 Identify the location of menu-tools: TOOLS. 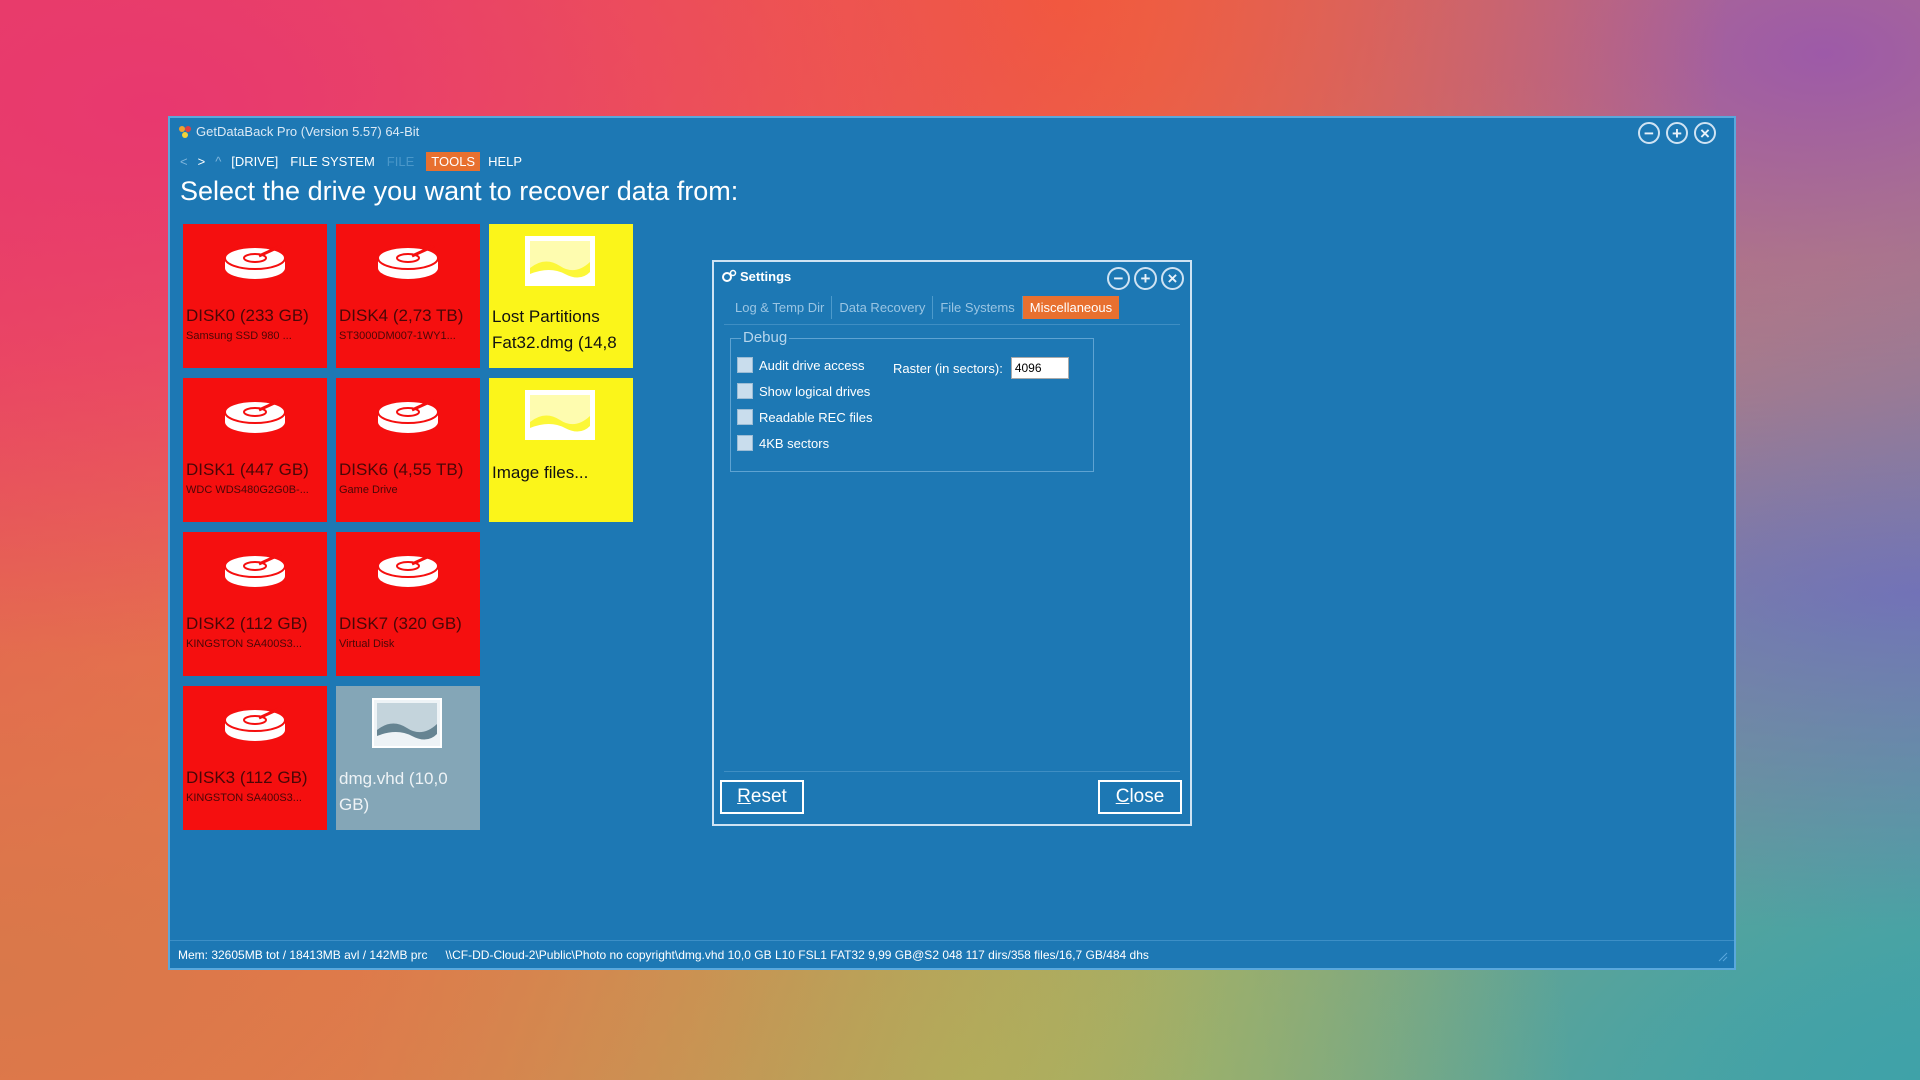
(453, 161).